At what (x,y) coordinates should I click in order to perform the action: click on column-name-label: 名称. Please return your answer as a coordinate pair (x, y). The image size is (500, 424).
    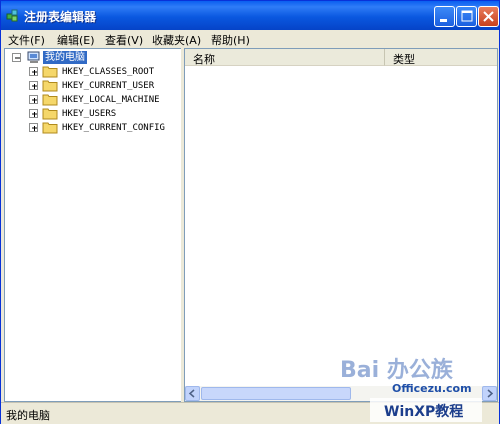
    Looking at the image, I should click on (204, 59).